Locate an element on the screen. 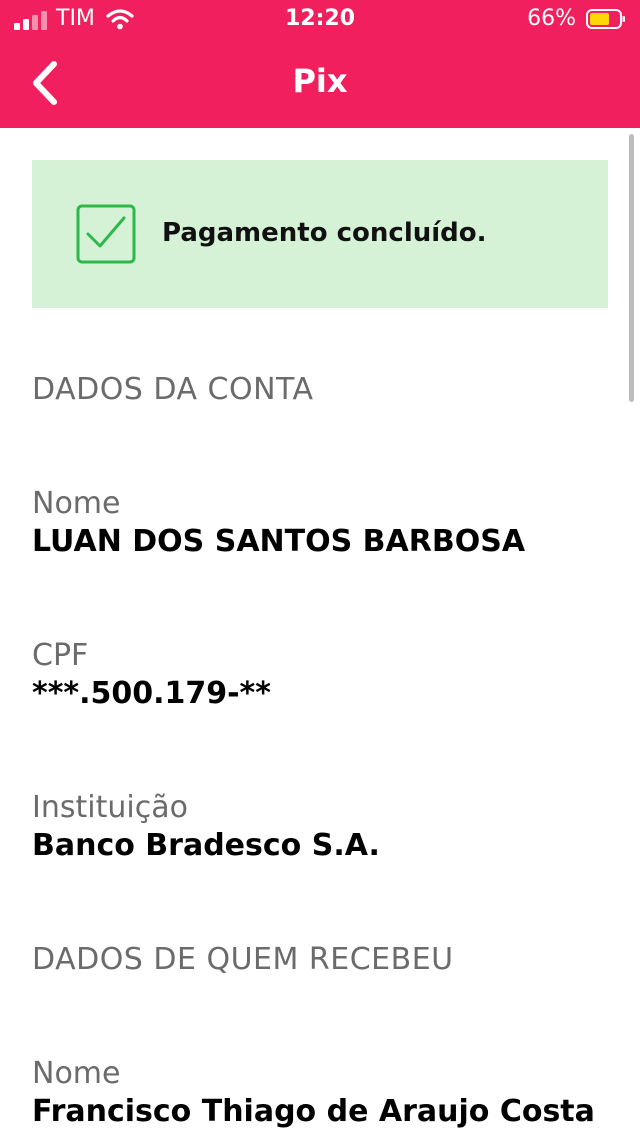 Image resolution: width=640 pixels, height=1136 pixels. recipient-name-label: Nome is located at coordinates (76, 1073).